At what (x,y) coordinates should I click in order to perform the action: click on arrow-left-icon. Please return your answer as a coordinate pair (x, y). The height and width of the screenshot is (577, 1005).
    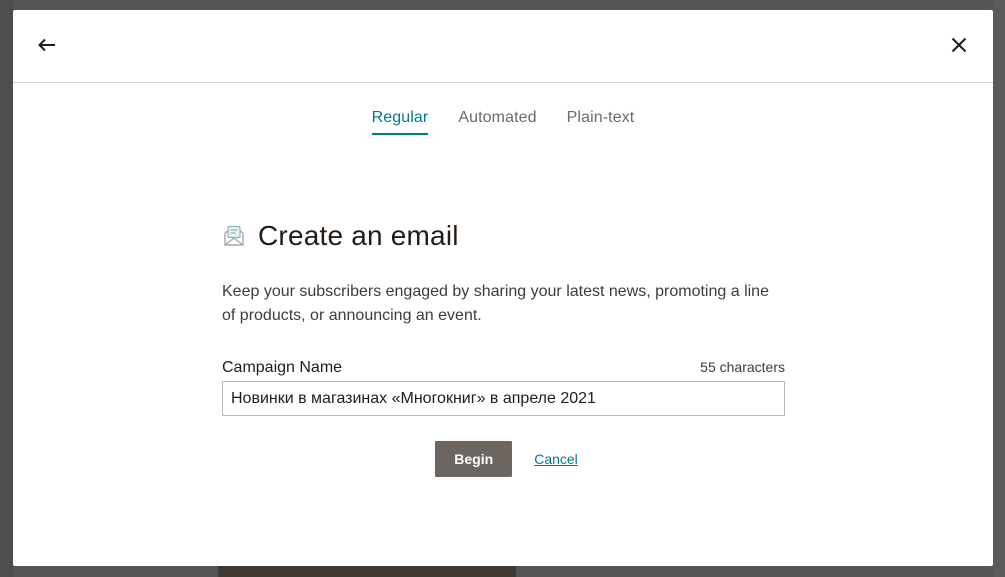
    Looking at the image, I should click on (46, 45).